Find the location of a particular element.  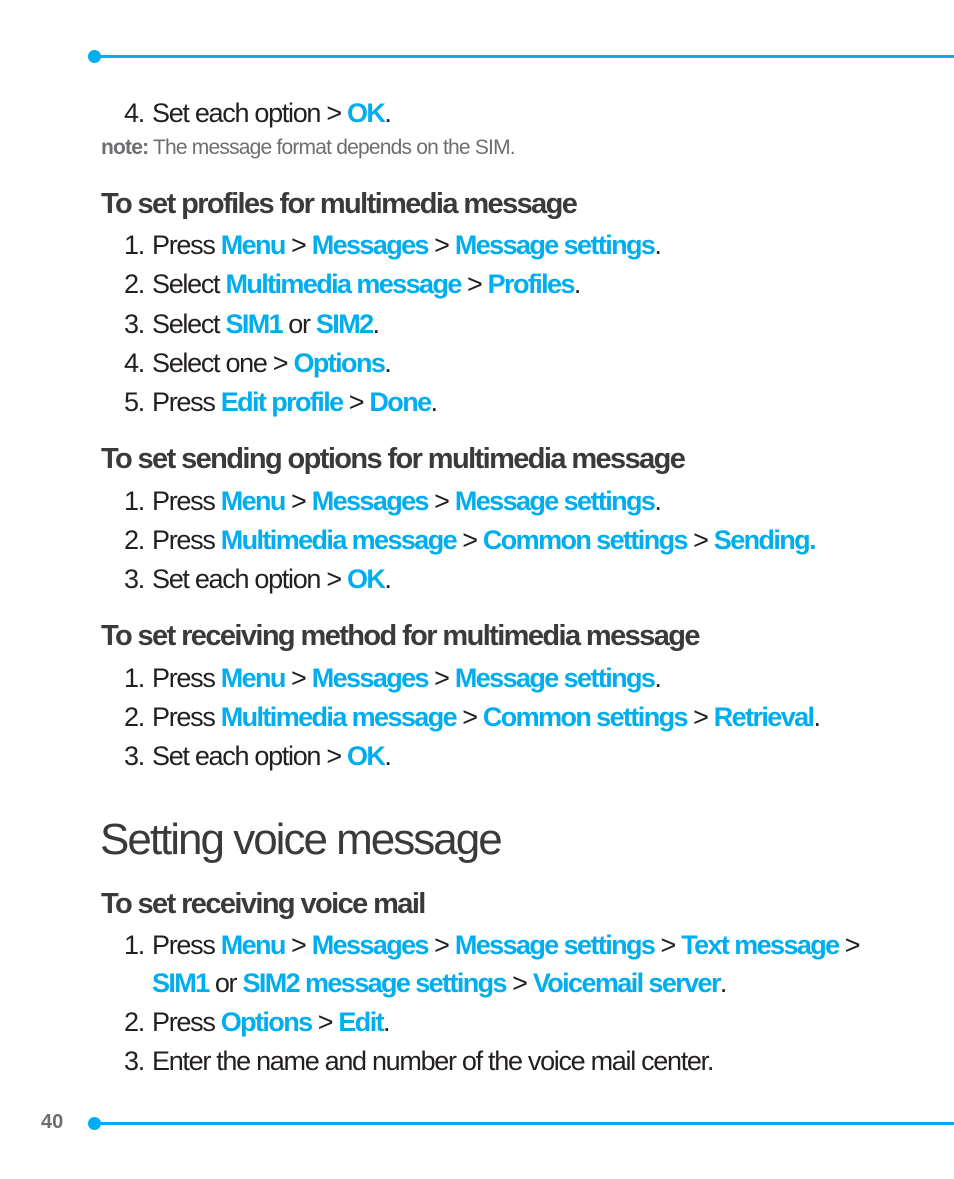

list-item: 2. Press Options > Edit. is located at coordinates (257, 1022).